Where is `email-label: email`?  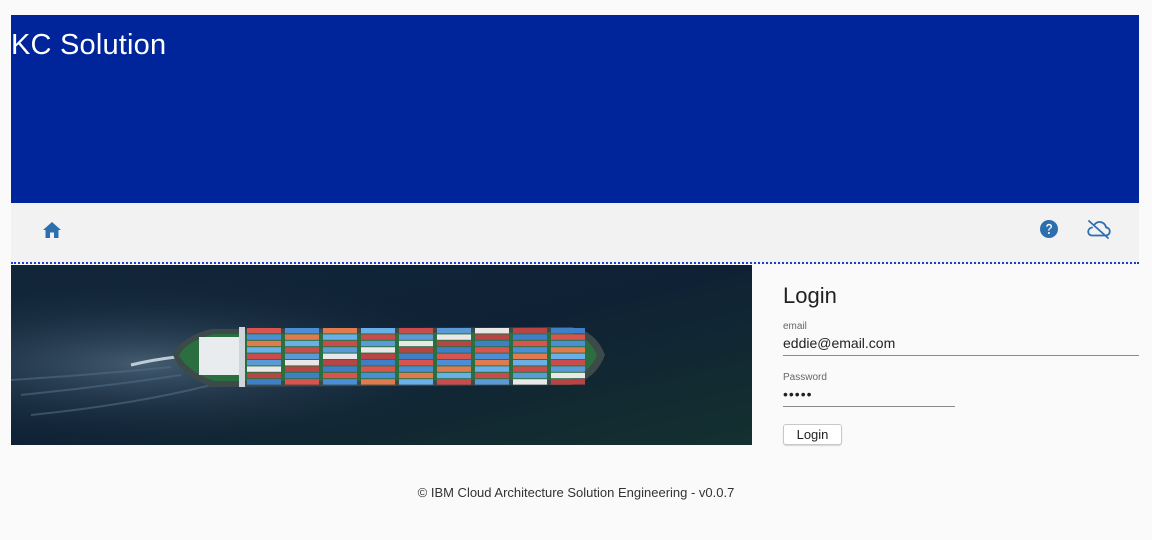 email-label: email is located at coordinates (795, 326).